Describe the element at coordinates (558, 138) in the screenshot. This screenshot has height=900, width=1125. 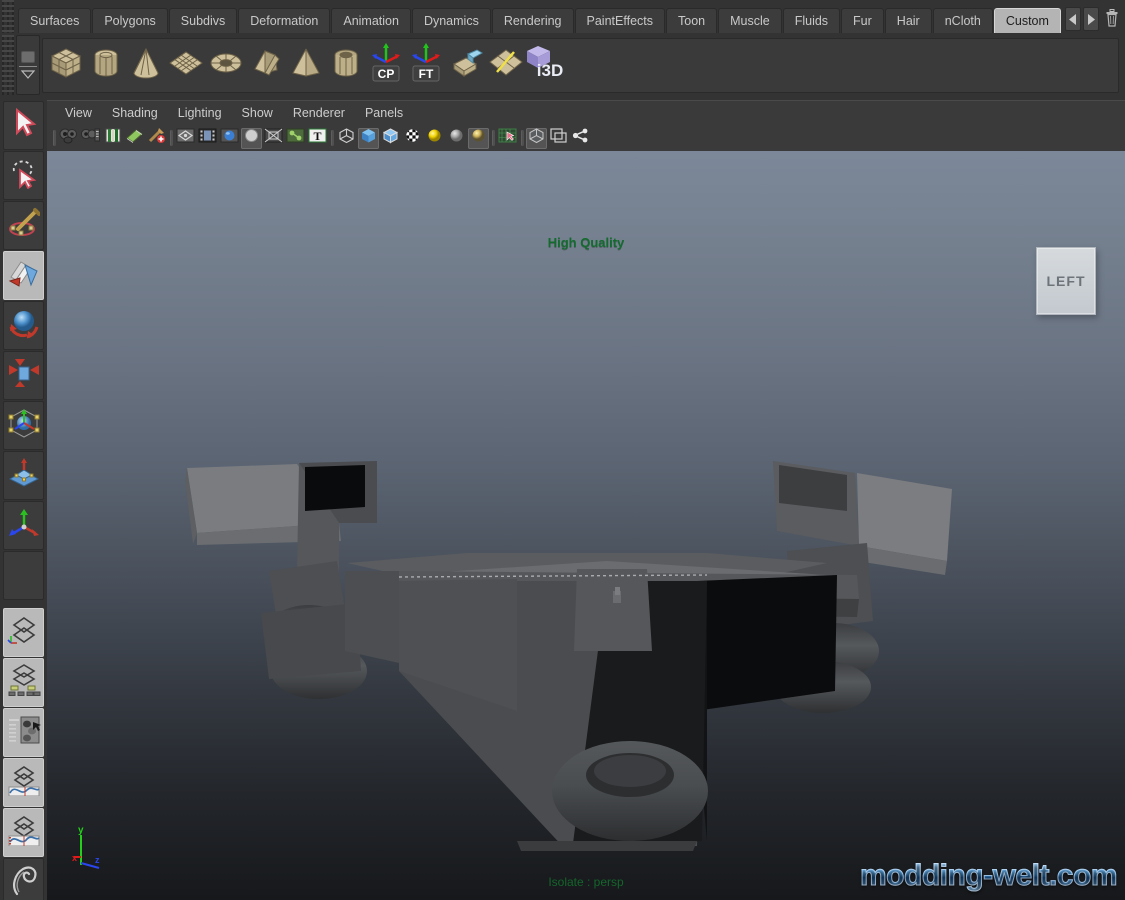
I see `xray-active-components-button` at that location.